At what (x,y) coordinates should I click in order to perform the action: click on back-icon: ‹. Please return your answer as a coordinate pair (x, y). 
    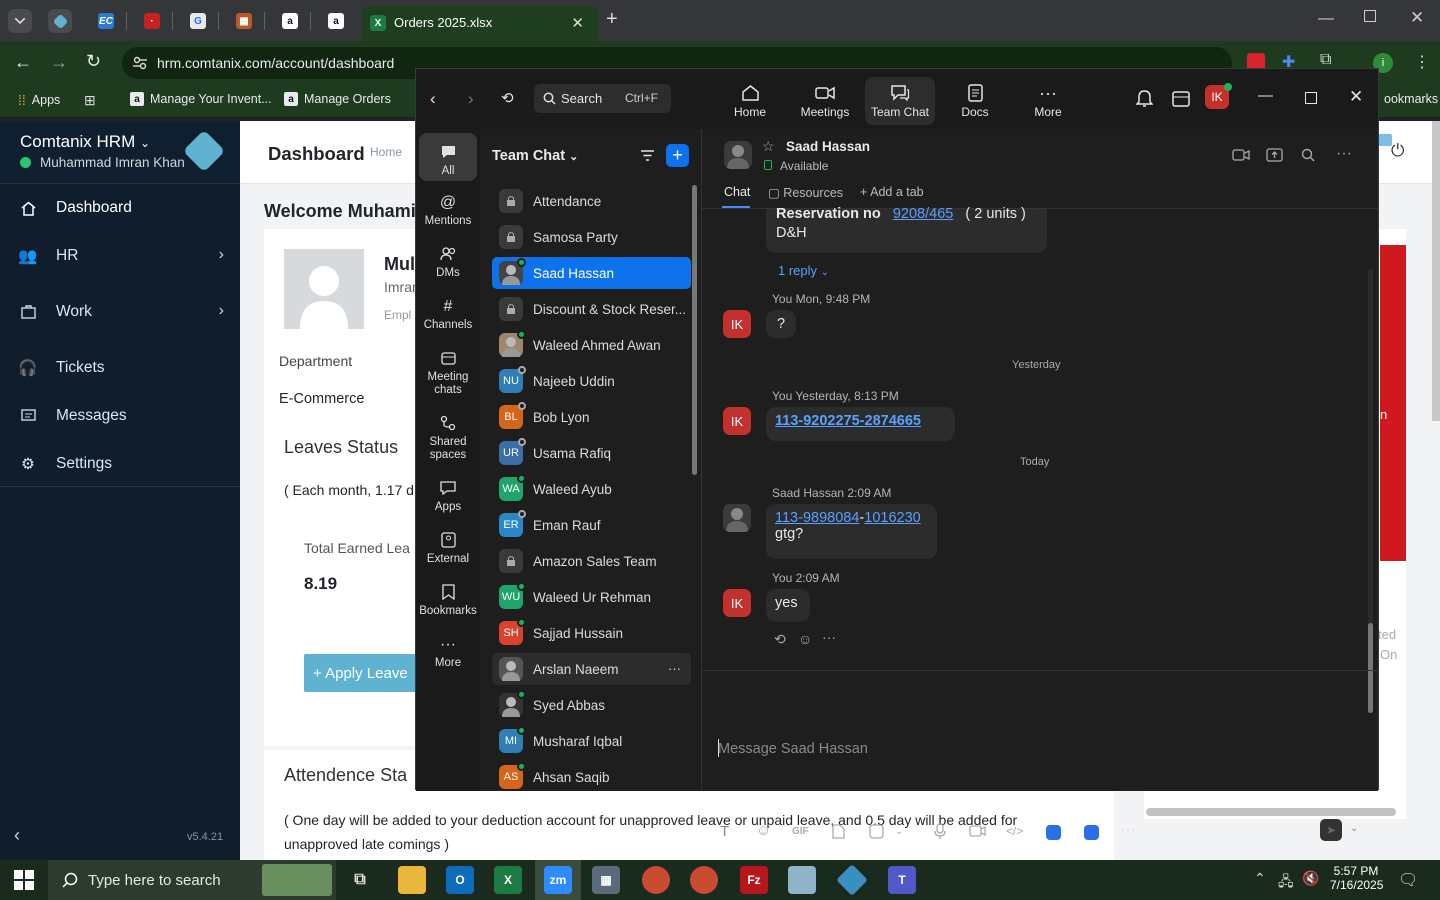
    Looking at the image, I should click on (433, 99).